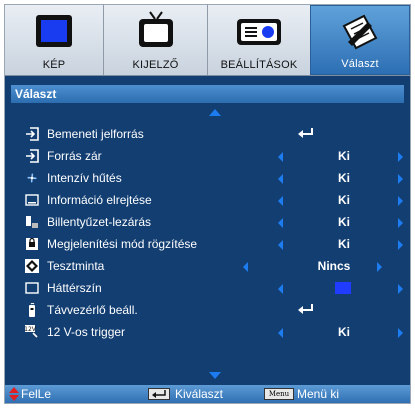  Describe the element at coordinates (207, 222) in the screenshot. I see `menu-row-keypad-lock: Billentyűzet-lezárás Ki` at that location.